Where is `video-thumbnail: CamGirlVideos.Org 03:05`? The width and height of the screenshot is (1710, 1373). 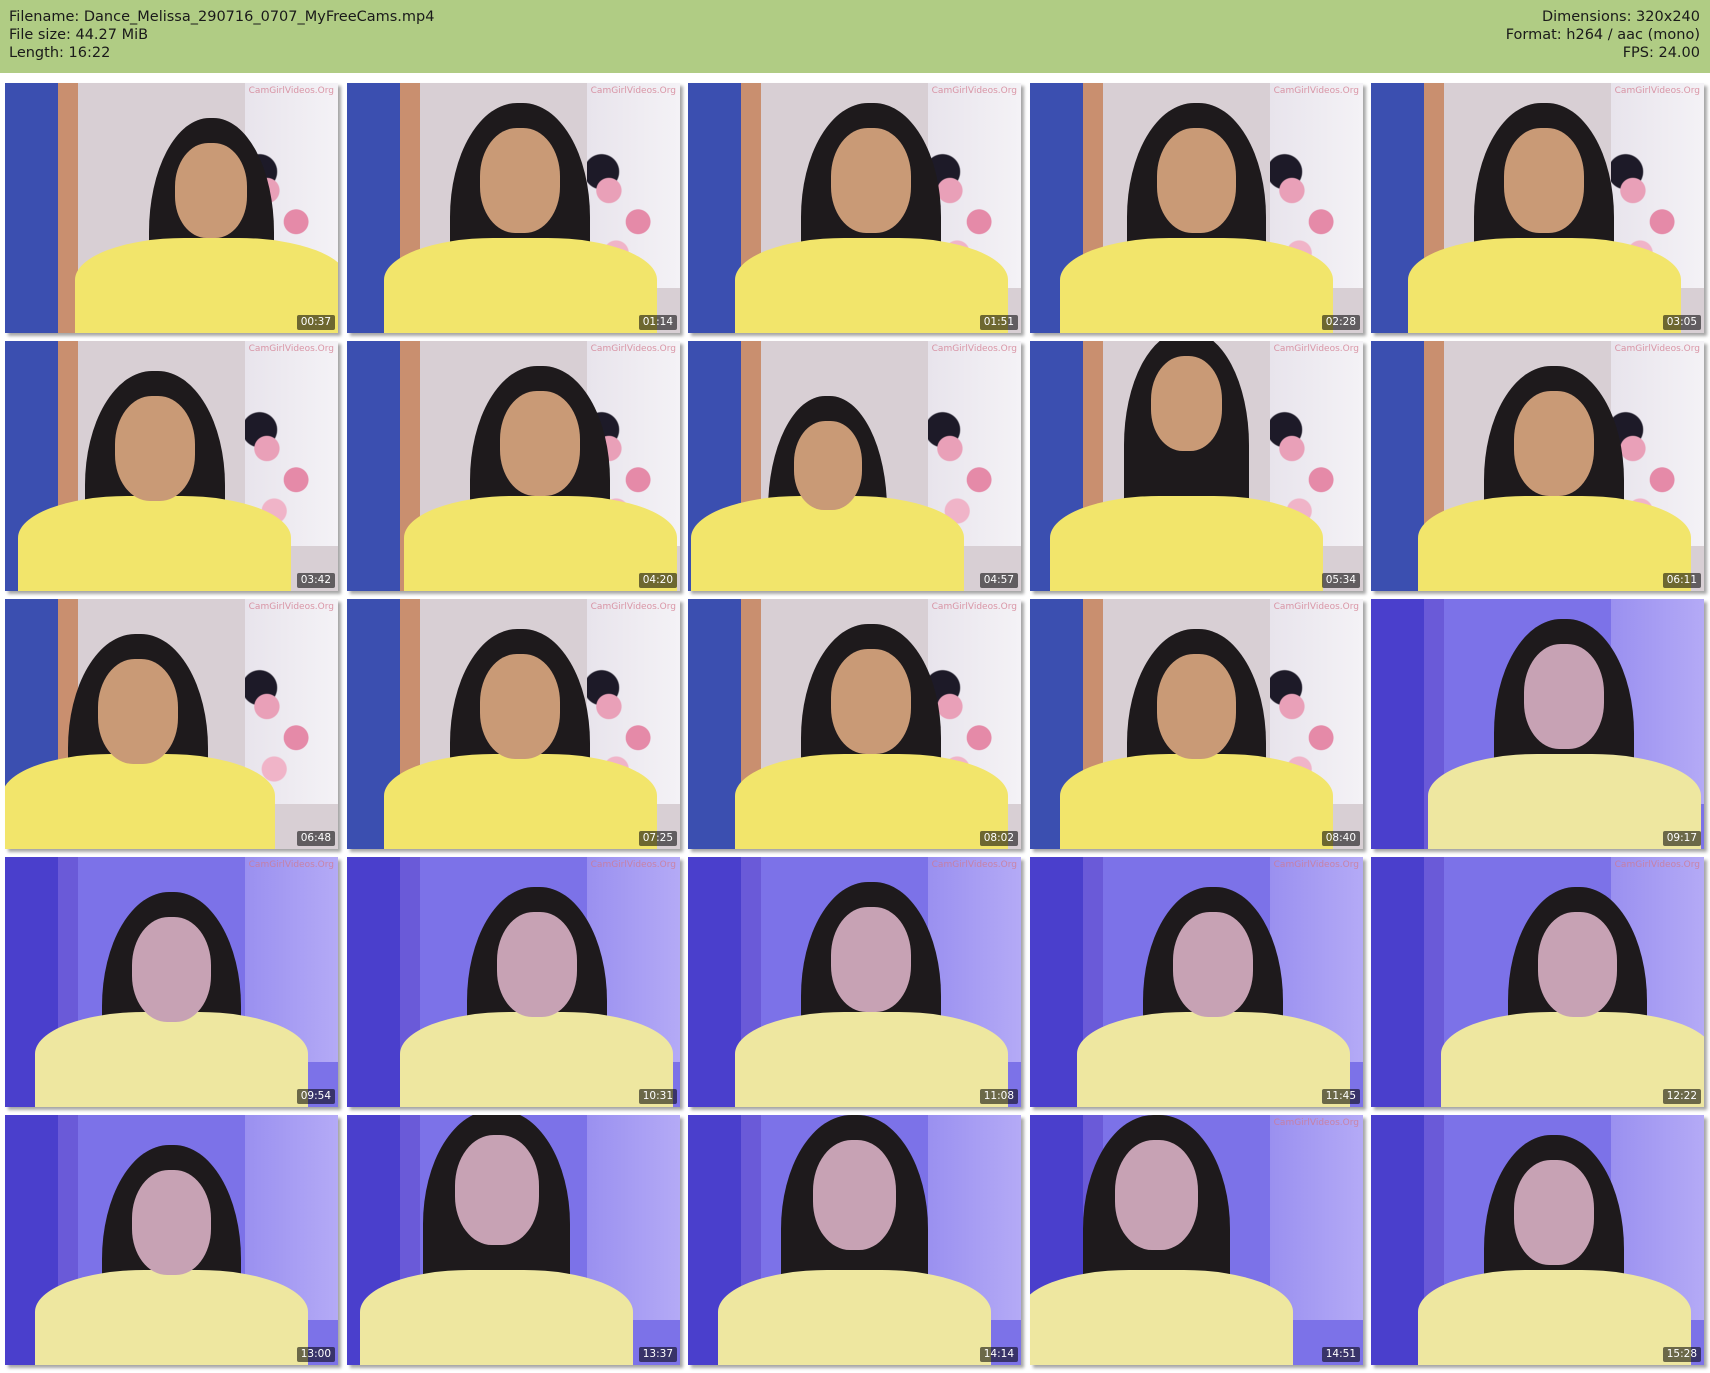 video-thumbnail: CamGirlVideos.Org 03:05 is located at coordinates (1537, 208).